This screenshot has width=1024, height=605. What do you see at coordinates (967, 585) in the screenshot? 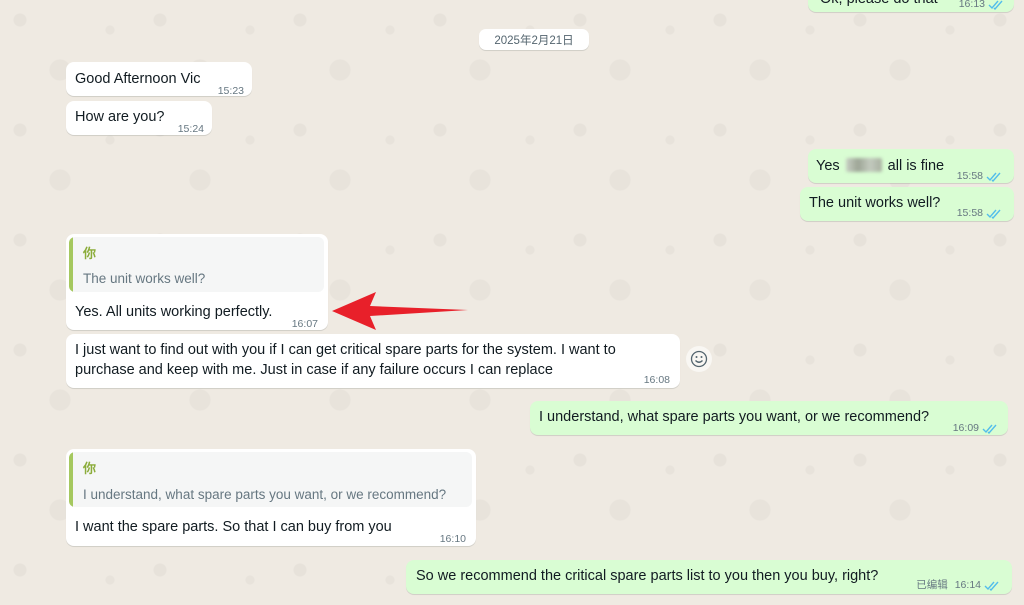
I see `message-time: 16:14` at bounding box center [967, 585].